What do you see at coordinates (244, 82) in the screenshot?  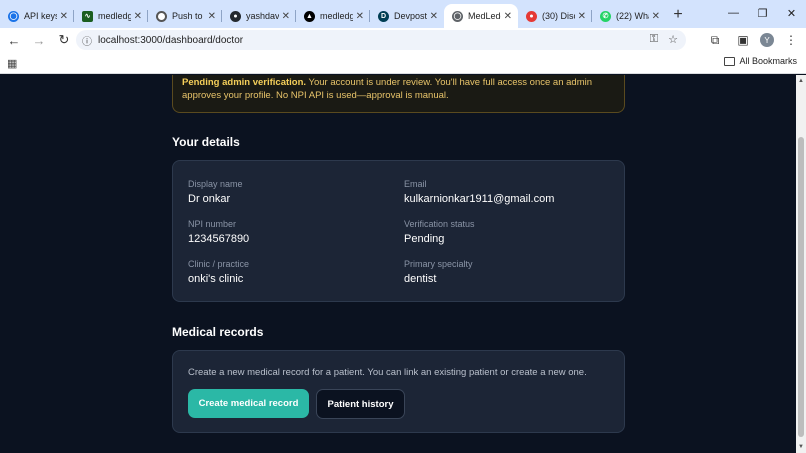 I see `notice-heading: Pending admin verification.` at bounding box center [244, 82].